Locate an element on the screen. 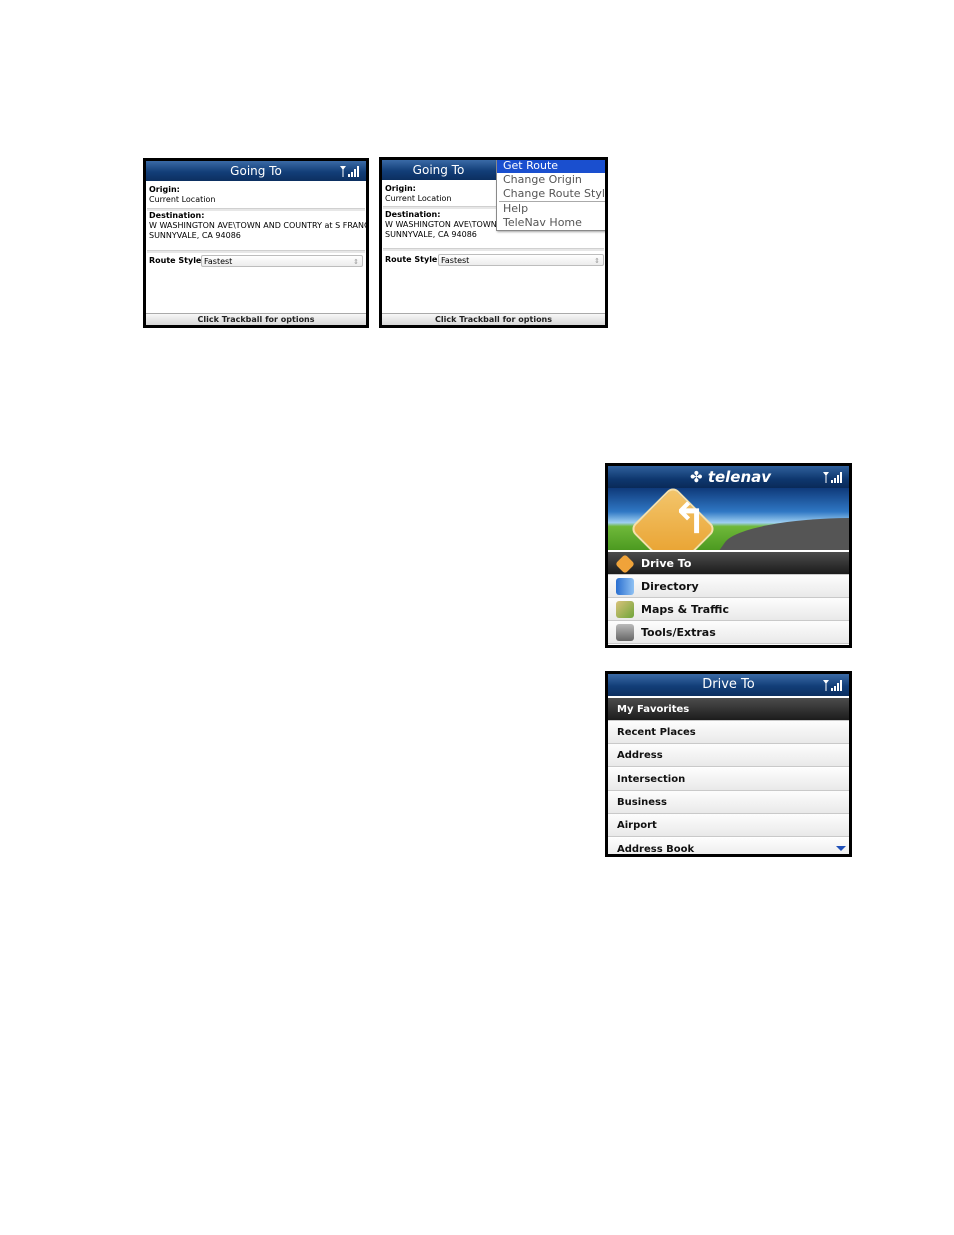 Image resolution: width=954 pixels, height=1235 pixels. list-item-label: Intersection is located at coordinates (651, 779).